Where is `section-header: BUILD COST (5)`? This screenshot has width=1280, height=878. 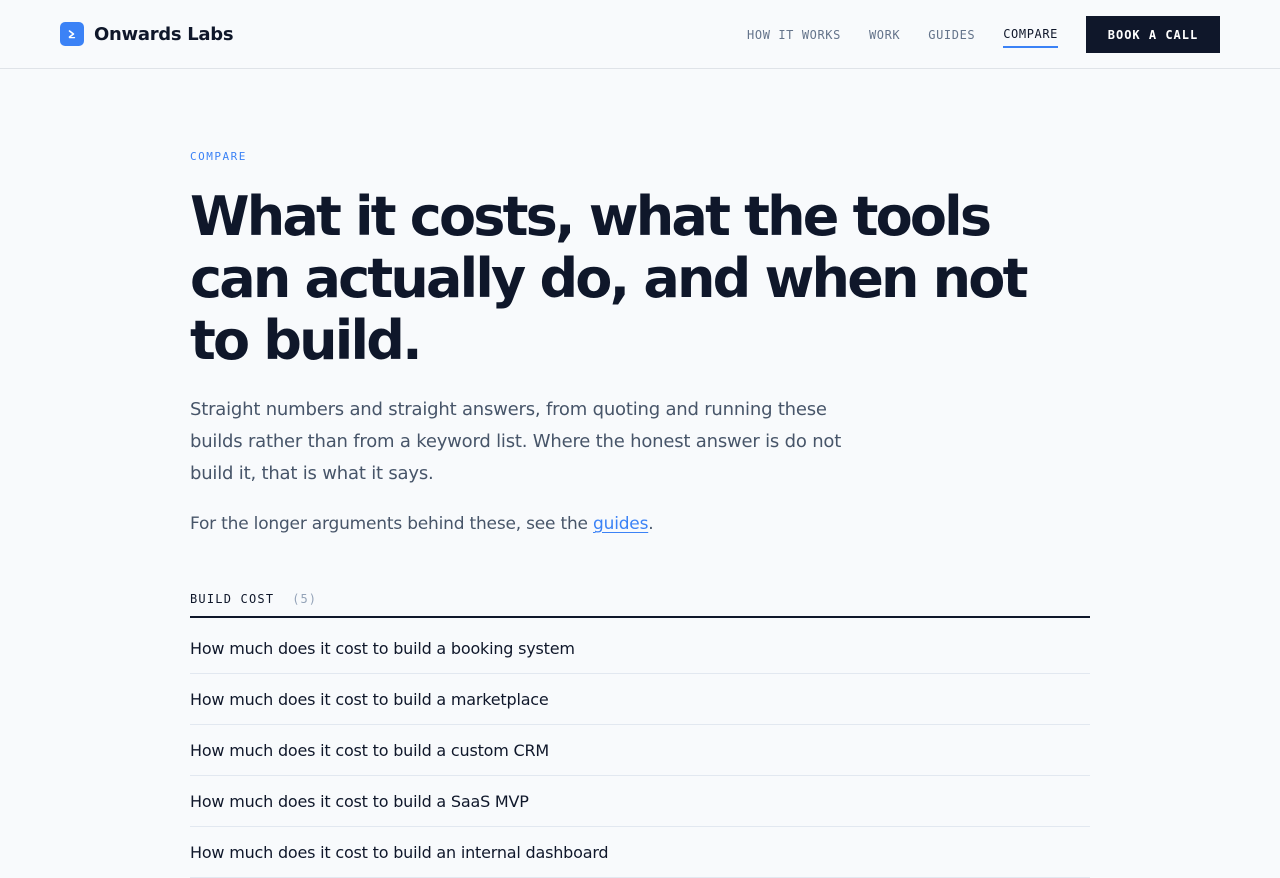
section-header: BUILD COST (5) is located at coordinates (640, 604).